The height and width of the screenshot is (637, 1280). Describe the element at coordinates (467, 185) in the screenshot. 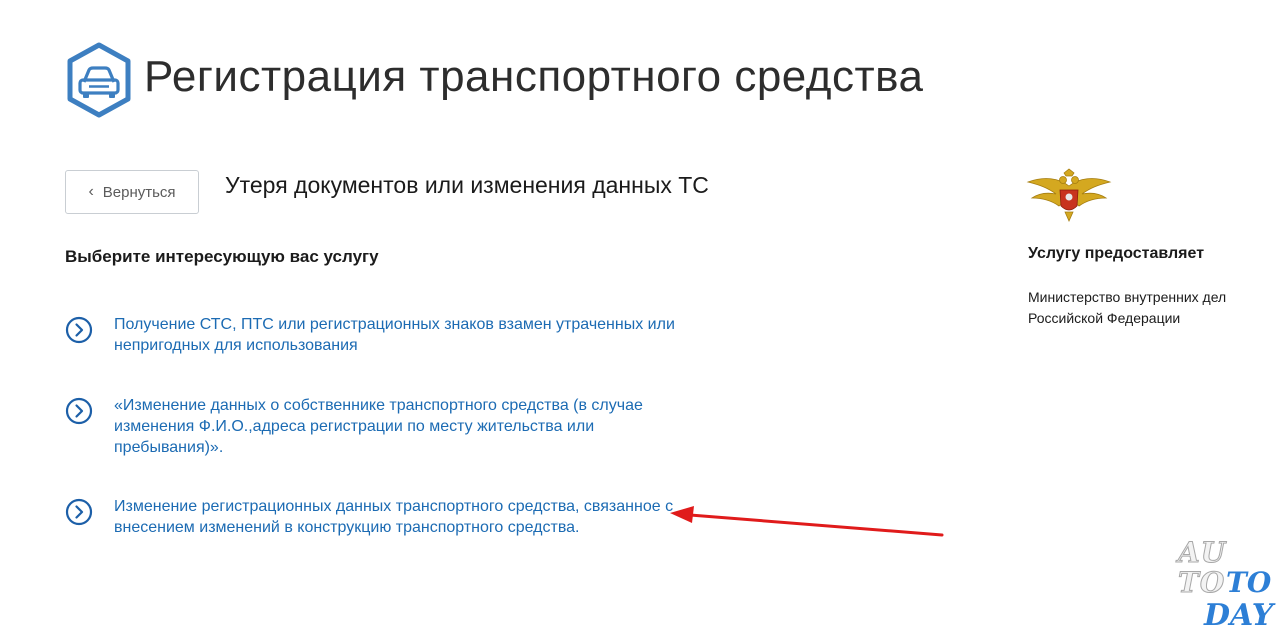

I see `section-title: Утеря документов или изменения данных ТС` at that location.